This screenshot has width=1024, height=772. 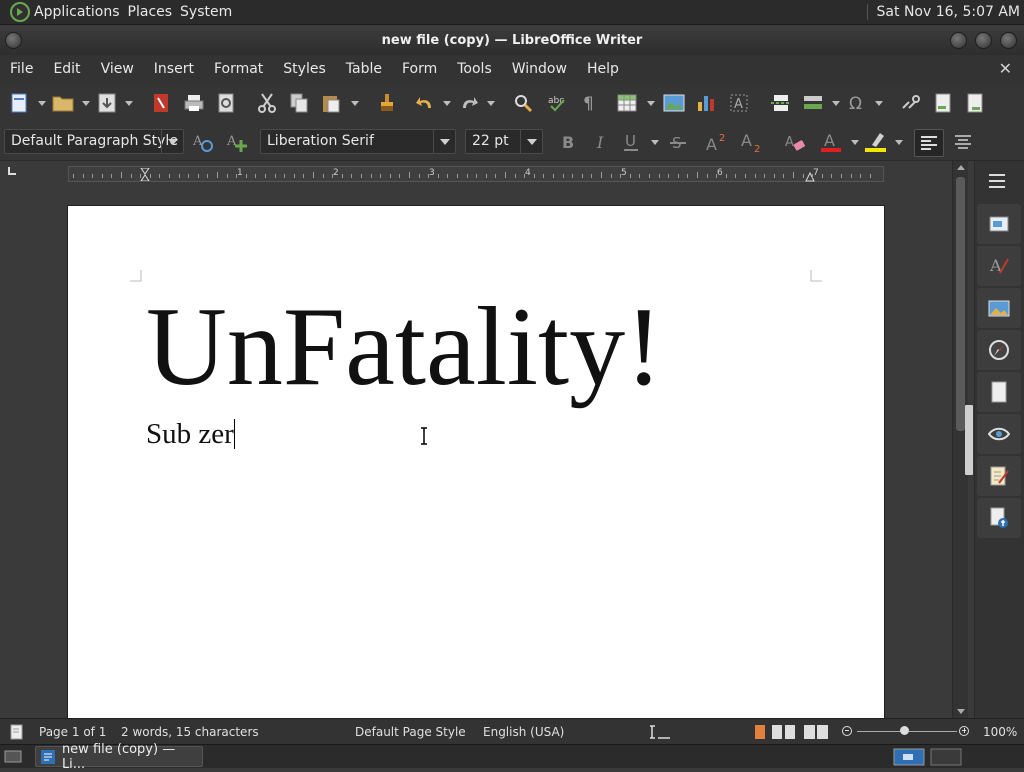 I want to click on sidebar-gallery-icon, so click(x=999, y=308).